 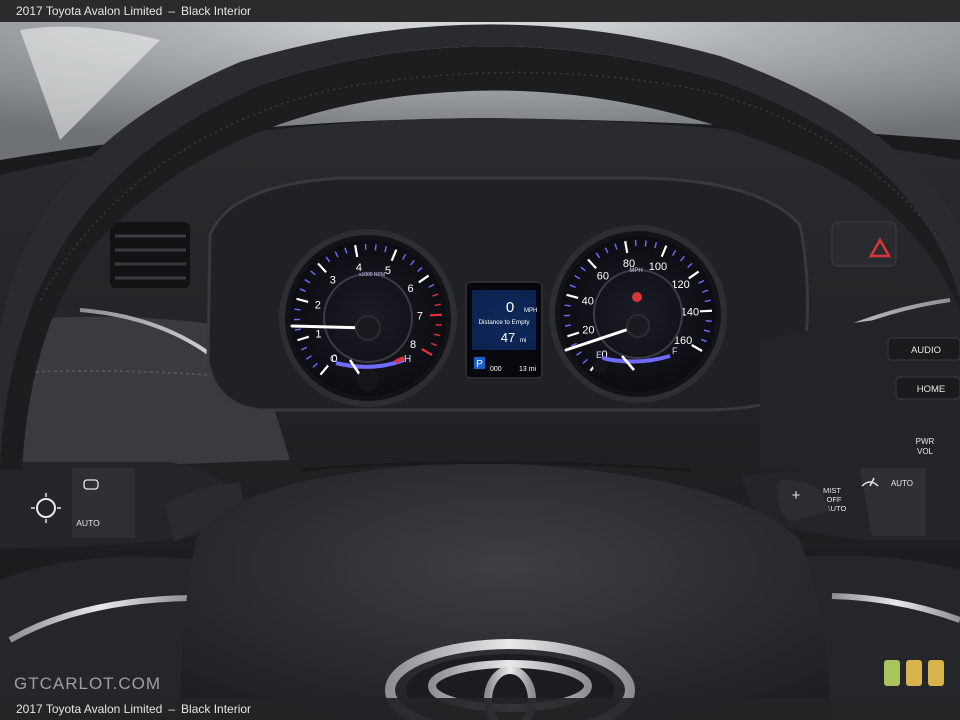 I want to click on plus-icon: +, so click(x=796, y=495).